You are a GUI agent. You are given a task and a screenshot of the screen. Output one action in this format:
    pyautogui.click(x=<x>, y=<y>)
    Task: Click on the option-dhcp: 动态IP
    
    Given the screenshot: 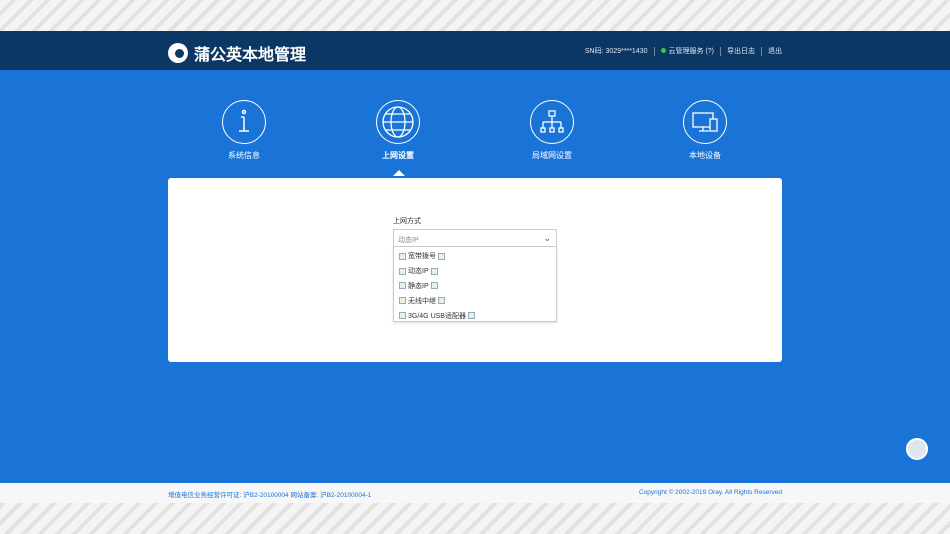 What is the action you would take?
    pyautogui.click(x=475, y=271)
    